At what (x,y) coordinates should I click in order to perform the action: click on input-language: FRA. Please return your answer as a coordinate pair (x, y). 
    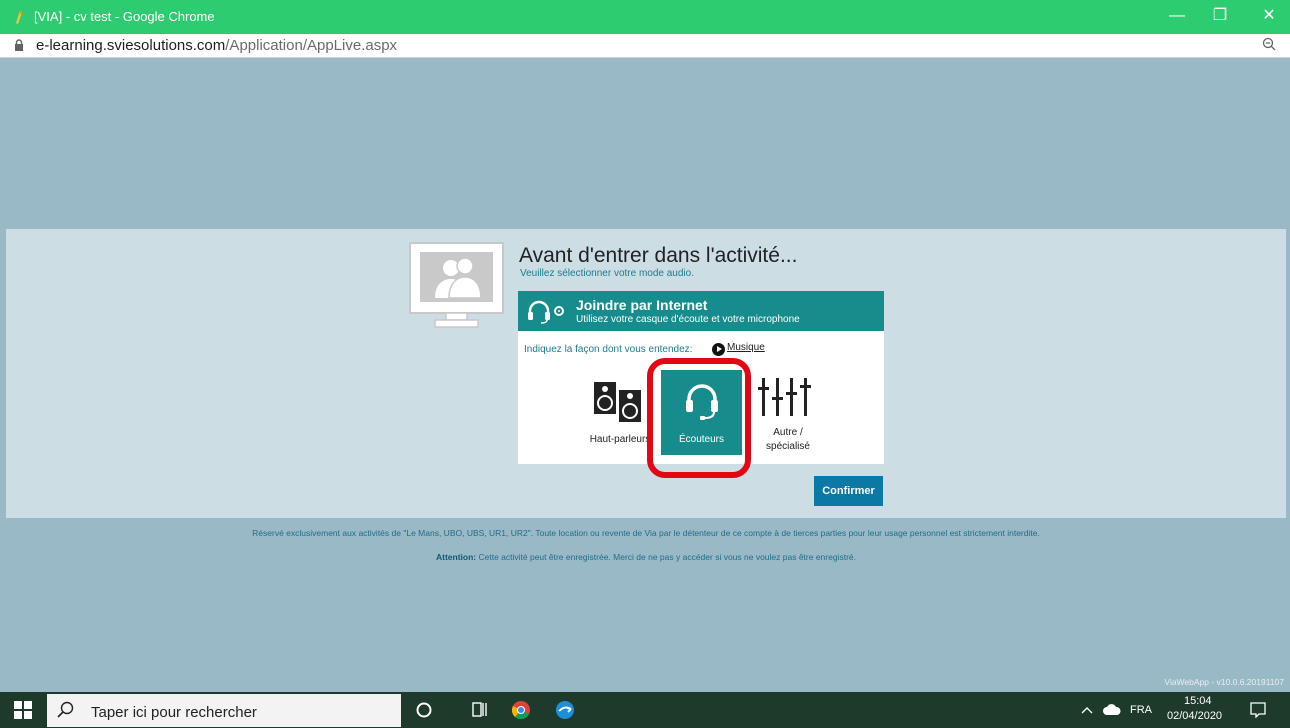
    Looking at the image, I should click on (1141, 710).